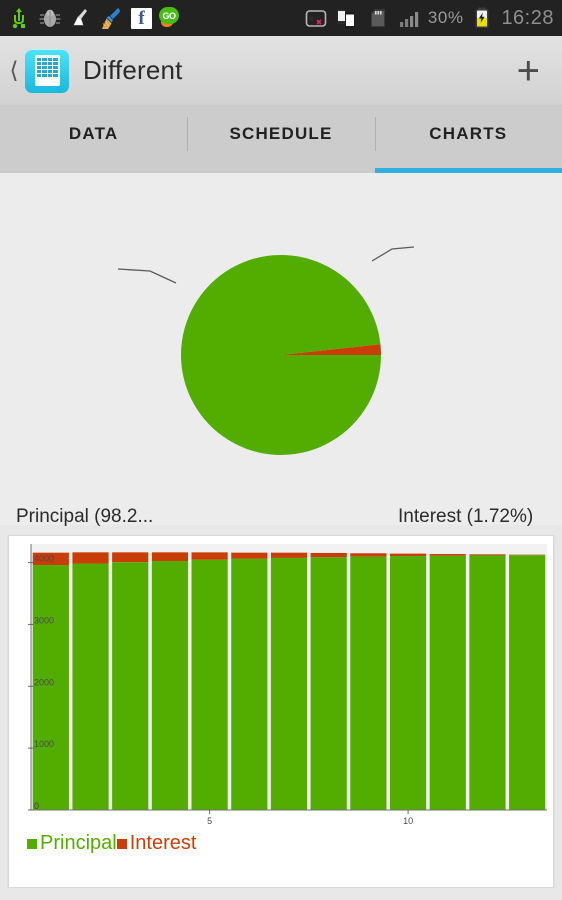 The height and width of the screenshot is (900, 562). What do you see at coordinates (468, 133) in the screenshot?
I see `tab-charts-label: CHARTS` at bounding box center [468, 133].